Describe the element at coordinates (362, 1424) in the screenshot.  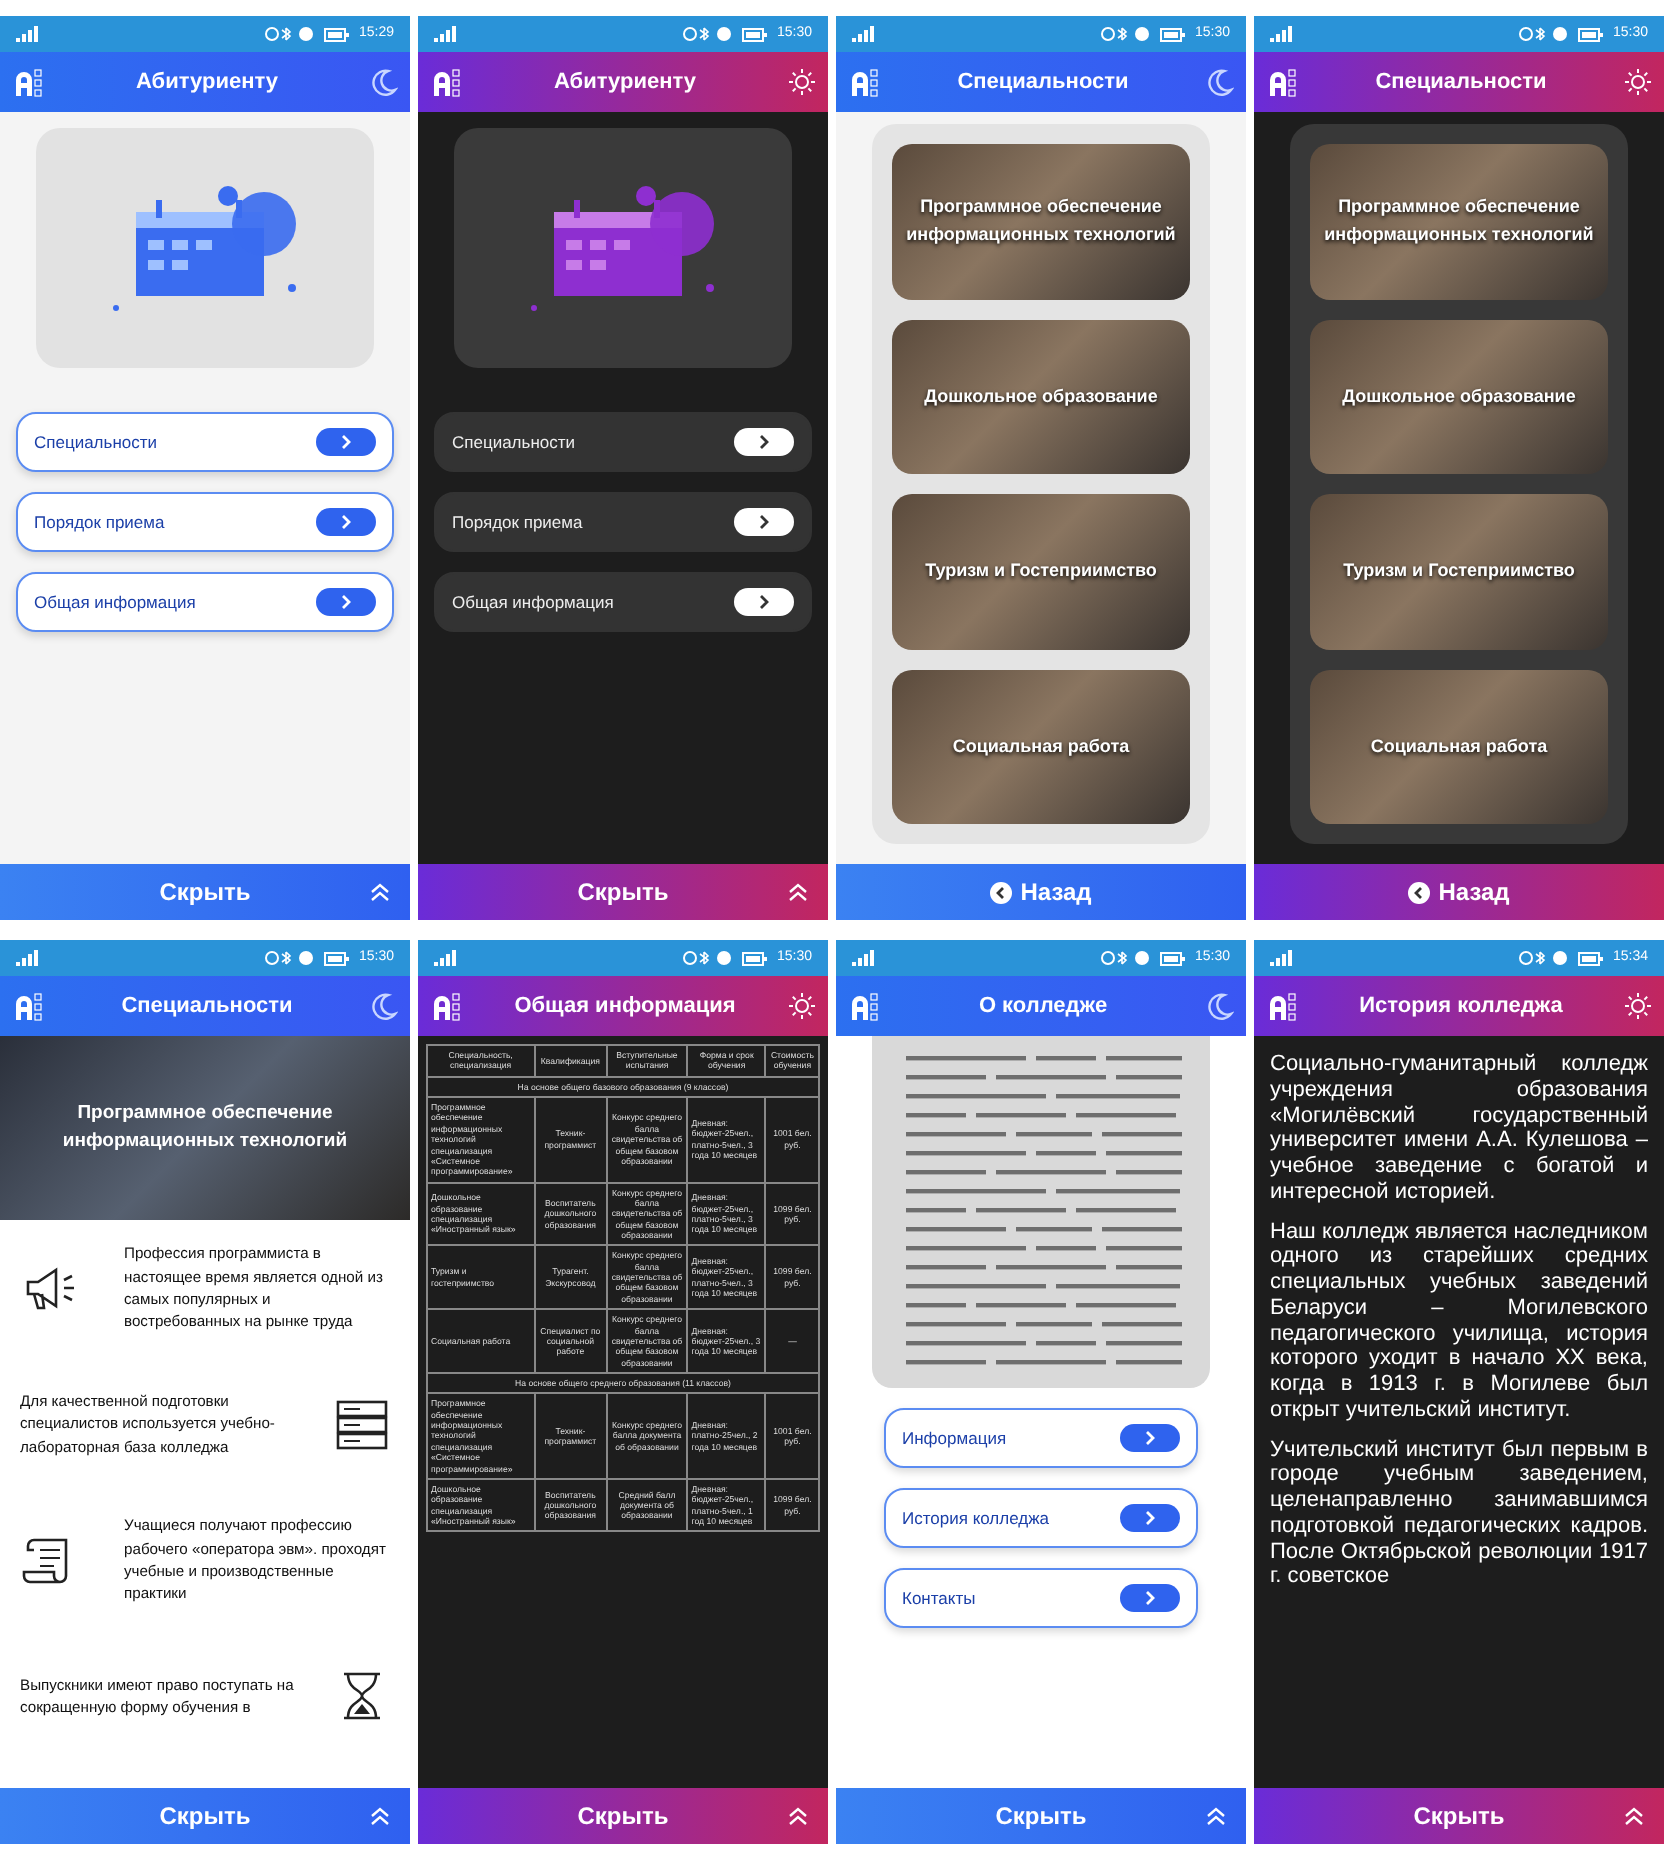
I see `server-icon` at that location.